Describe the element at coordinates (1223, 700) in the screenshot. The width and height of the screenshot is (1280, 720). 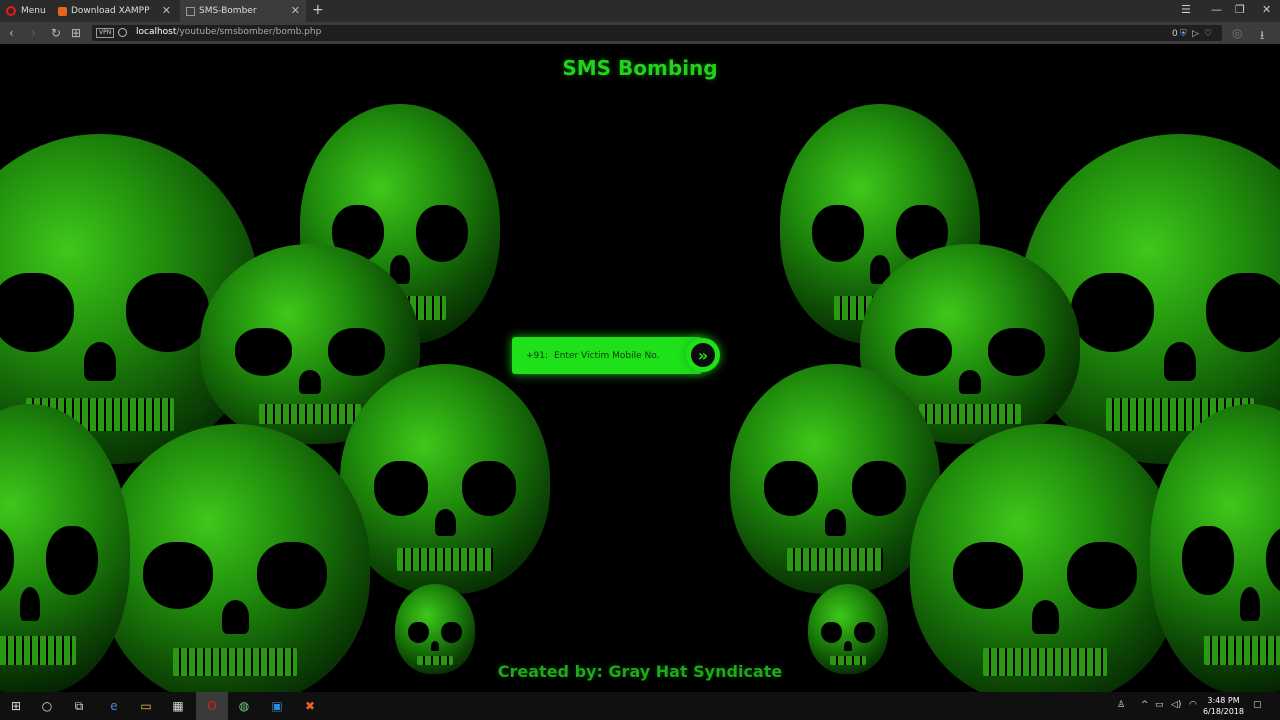
I see `clock-time: 3:48 PM` at that location.